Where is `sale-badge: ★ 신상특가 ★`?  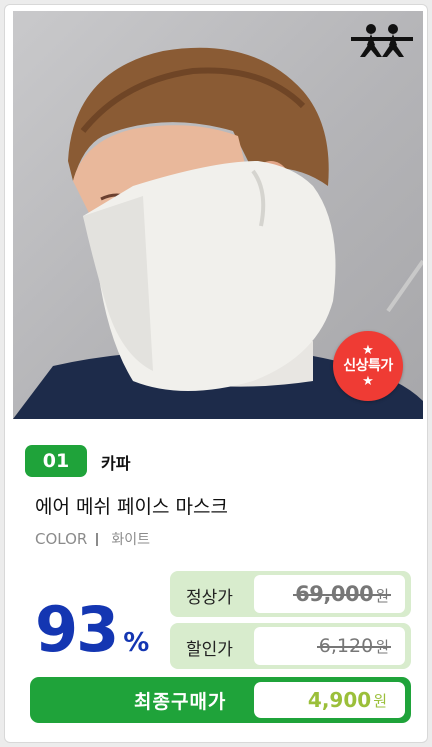
sale-badge: ★ 신상특가 ★ is located at coordinates (368, 366).